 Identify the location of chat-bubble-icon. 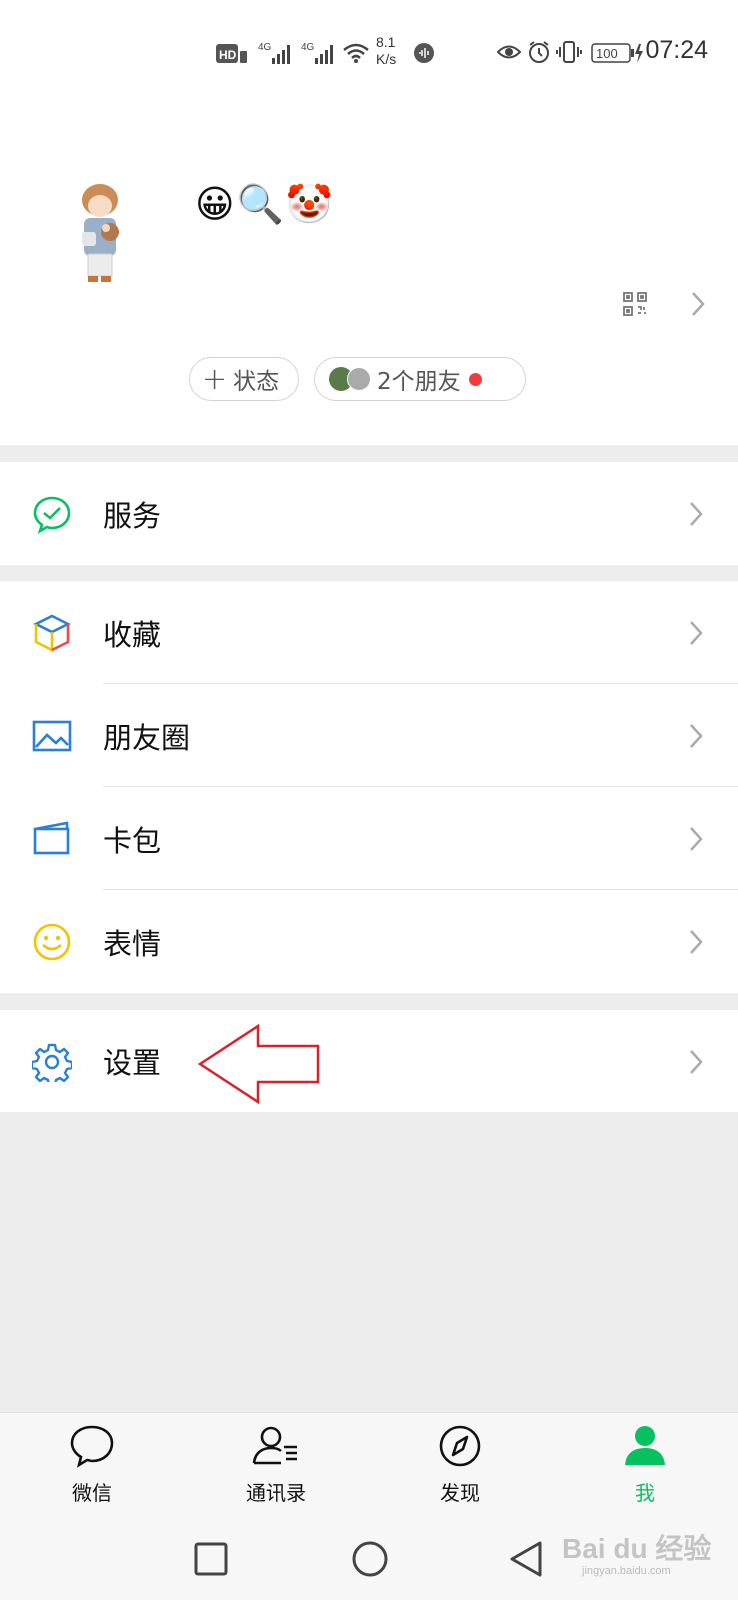
(92, 1446).